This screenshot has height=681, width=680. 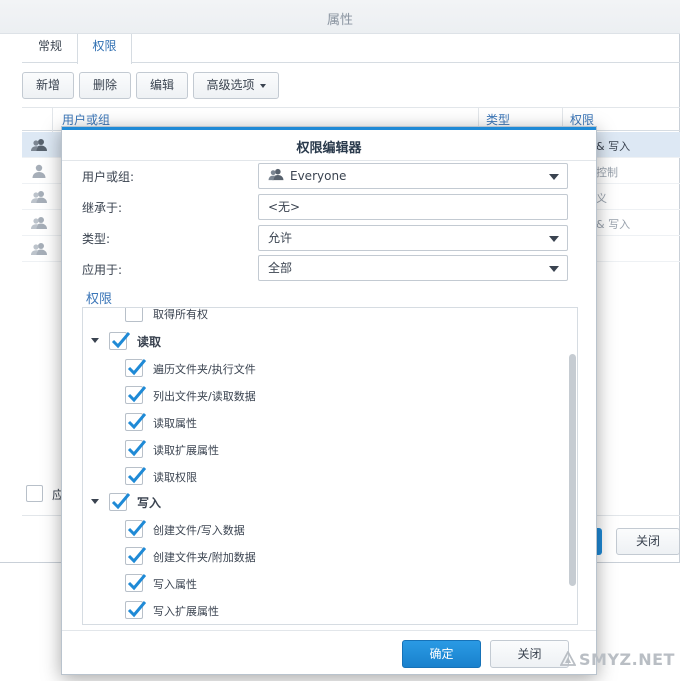 What do you see at coordinates (175, 477) in the screenshot?
I see `permission-label: 读取权限` at bounding box center [175, 477].